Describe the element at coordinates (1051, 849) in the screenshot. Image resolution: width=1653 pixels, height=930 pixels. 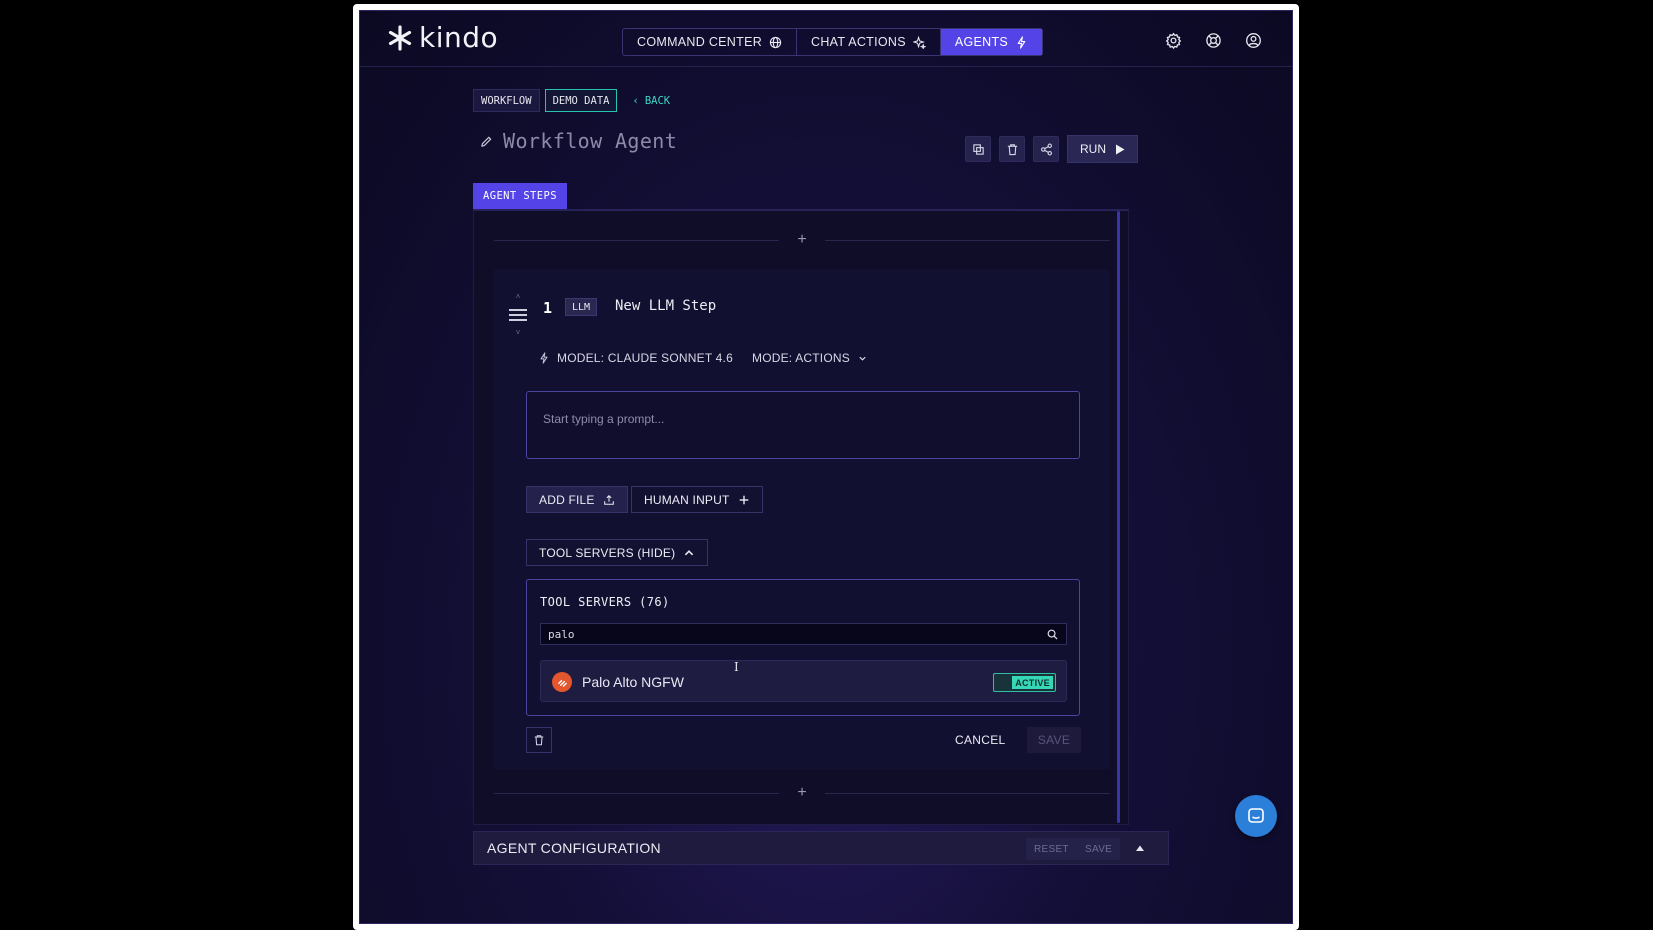
I see `config-reset-button: RESET` at that location.